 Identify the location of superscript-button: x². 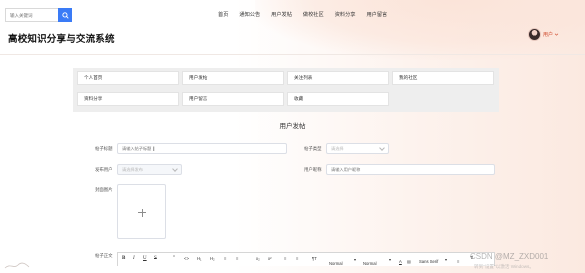
(270, 258).